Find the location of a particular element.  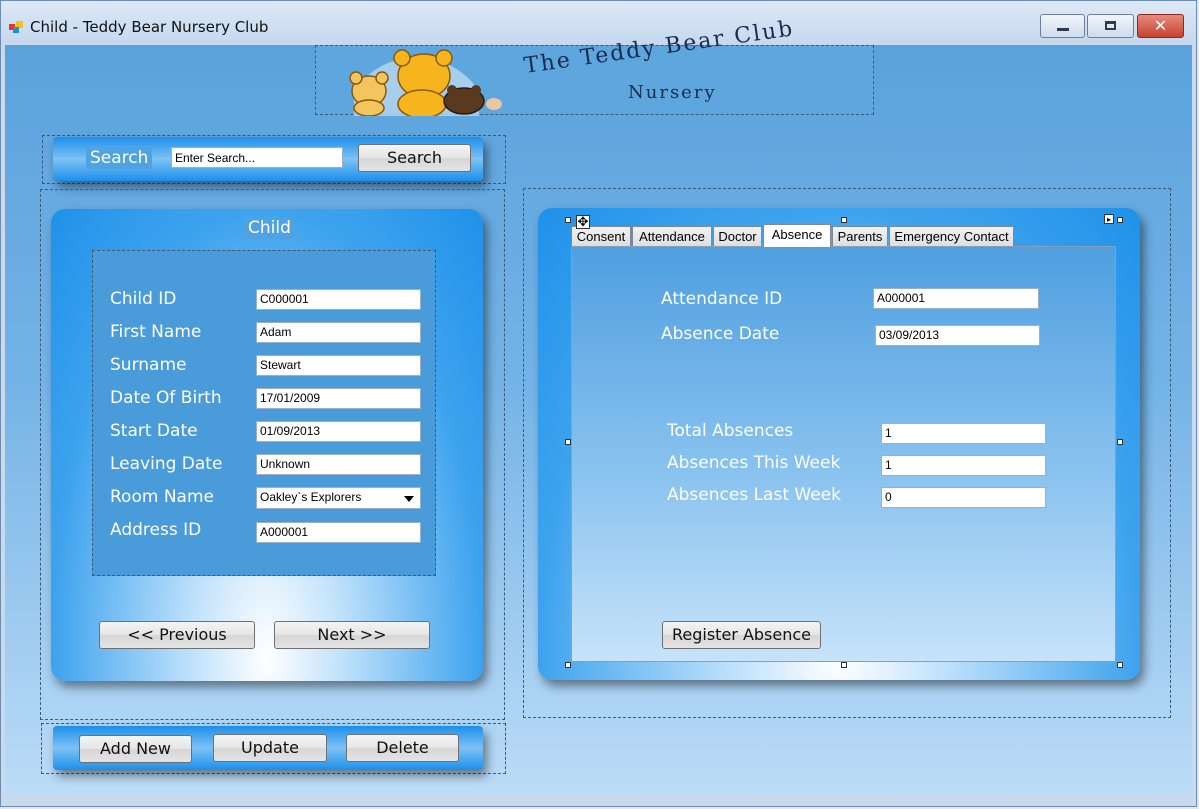

next-button: Next >> is located at coordinates (352, 635).